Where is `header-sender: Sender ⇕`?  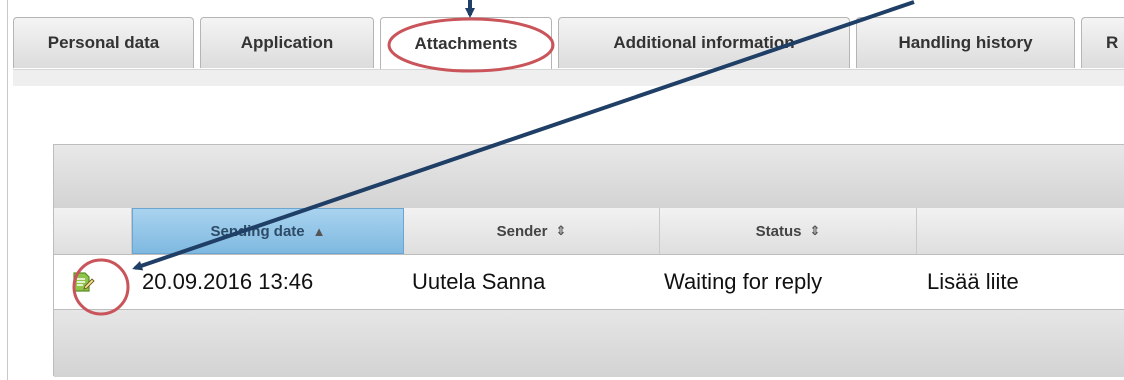 header-sender: Sender ⇕ is located at coordinates (532, 231).